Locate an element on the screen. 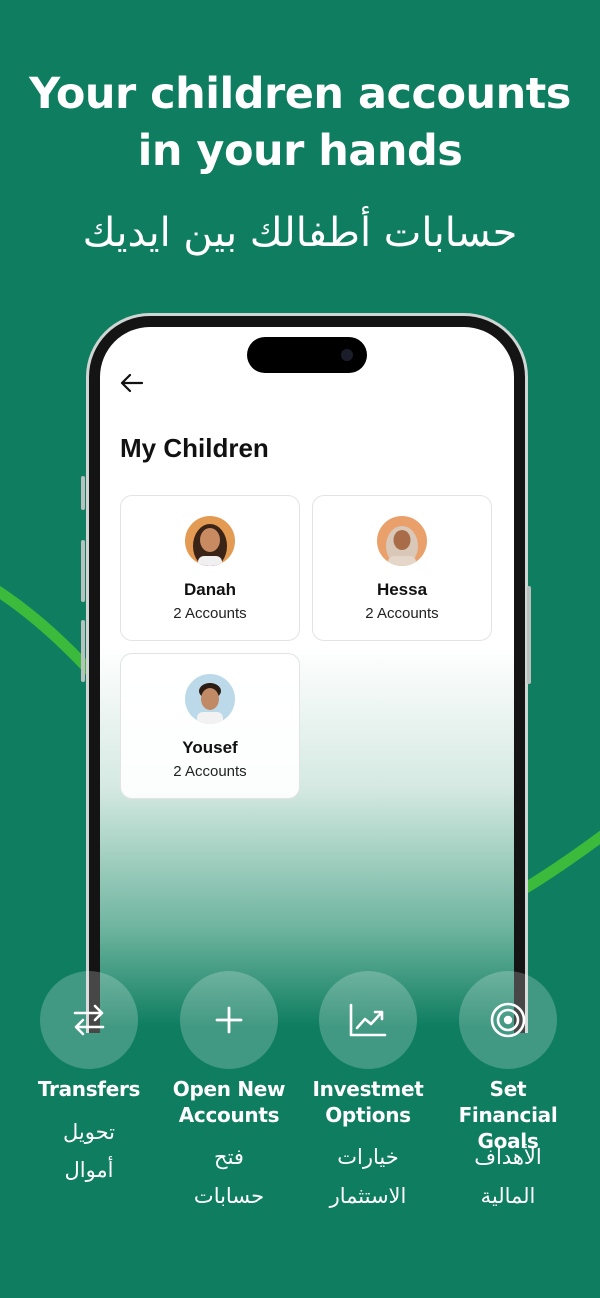 The height and width of the screenshot is (1298, 600). camera-icon is located at coordinates (347, 355).